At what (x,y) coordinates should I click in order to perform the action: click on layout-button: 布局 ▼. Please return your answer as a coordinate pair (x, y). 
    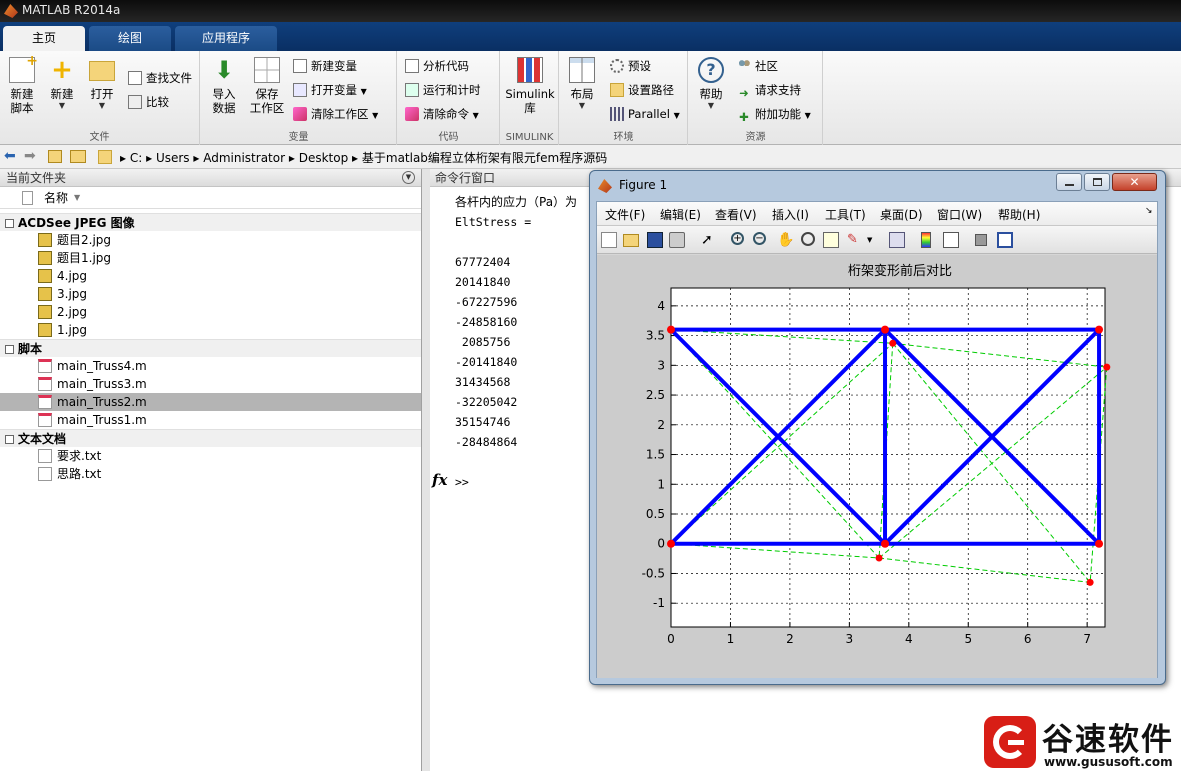
    Looking at the image, I should click on (582, 83).